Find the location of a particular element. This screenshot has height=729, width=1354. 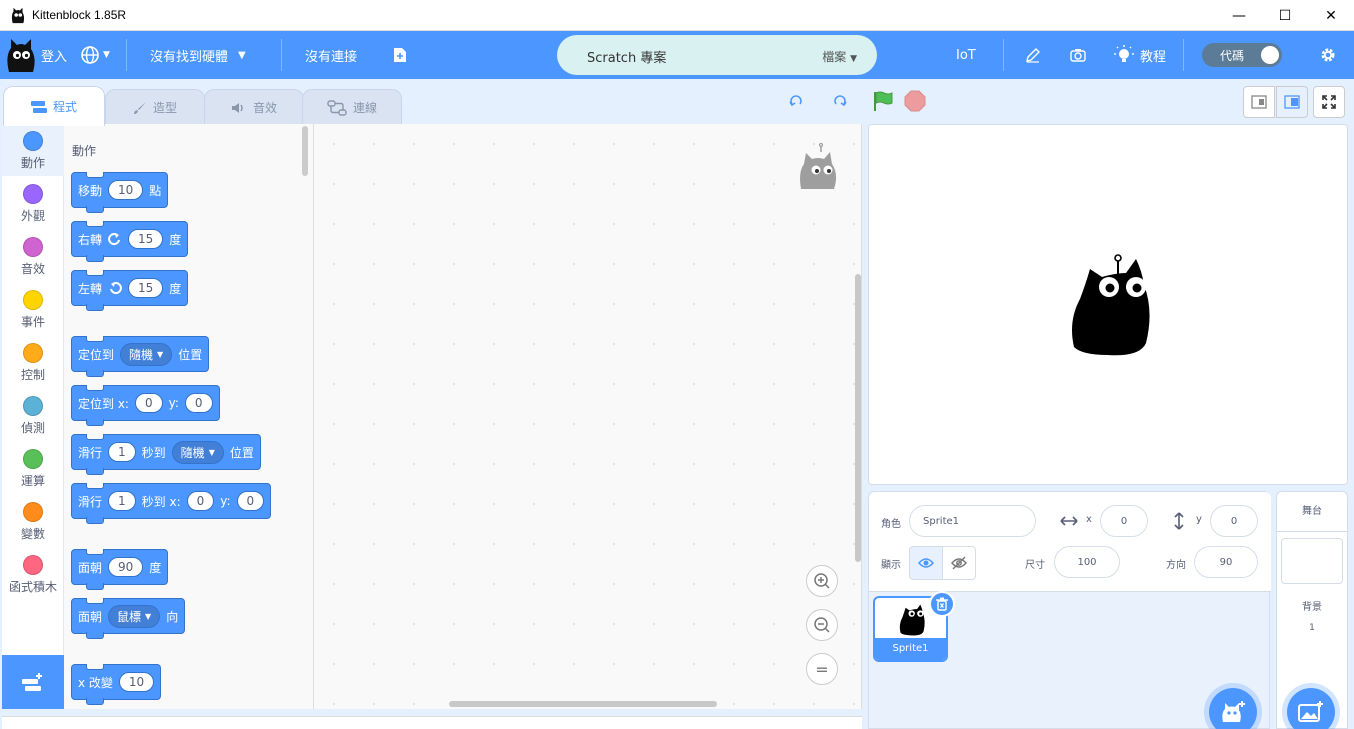

block-turn-left: 左轉 15 度 is located at coordinates (130, 290).